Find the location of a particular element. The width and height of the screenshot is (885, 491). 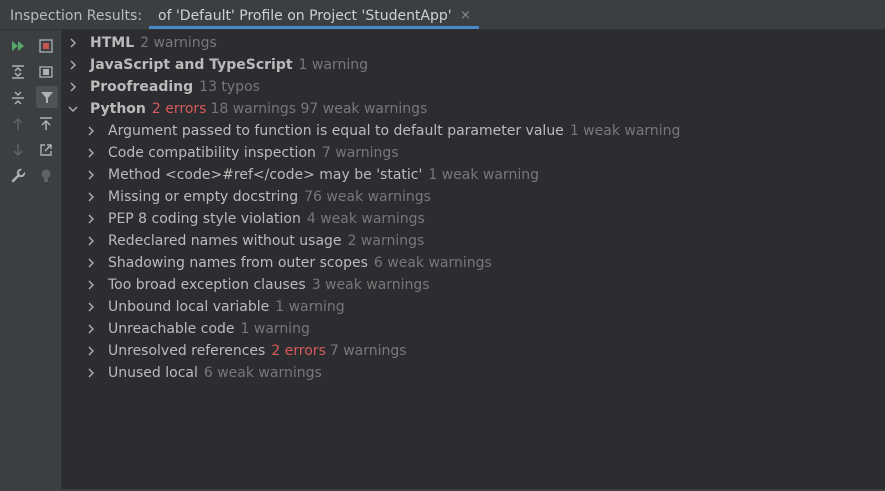

group-count: 13 typos is located at coordinates (229, 87).